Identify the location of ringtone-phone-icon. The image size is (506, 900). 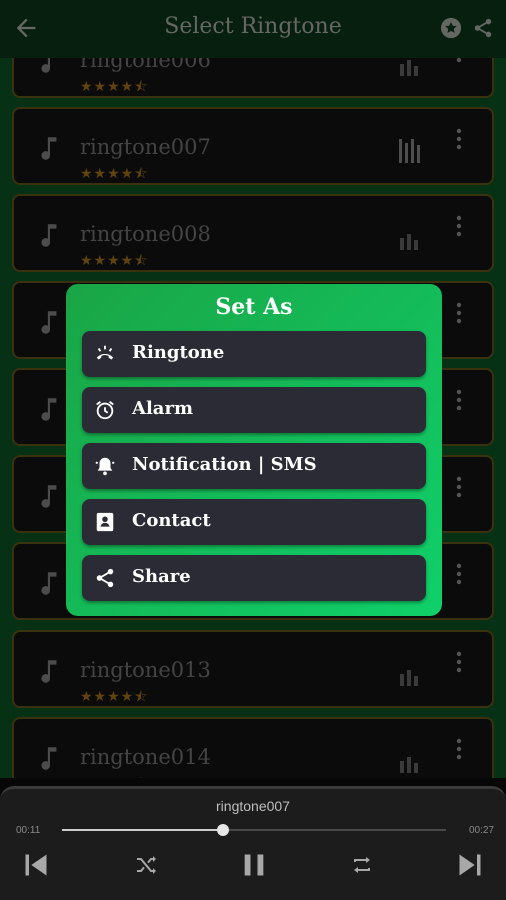
(105, 352).